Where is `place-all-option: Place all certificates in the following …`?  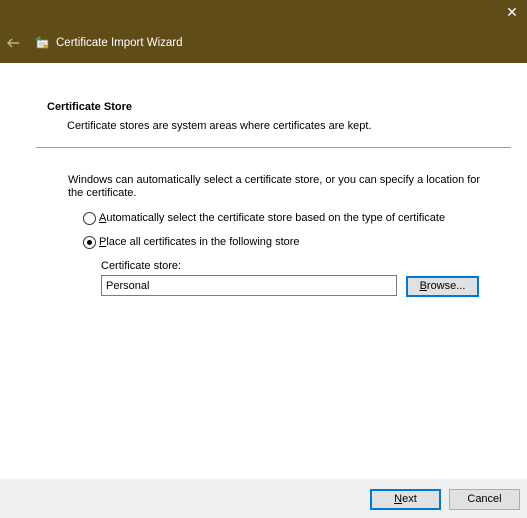
place-all-option: Place all certificates in the following … is located at coordinates (191, 242).